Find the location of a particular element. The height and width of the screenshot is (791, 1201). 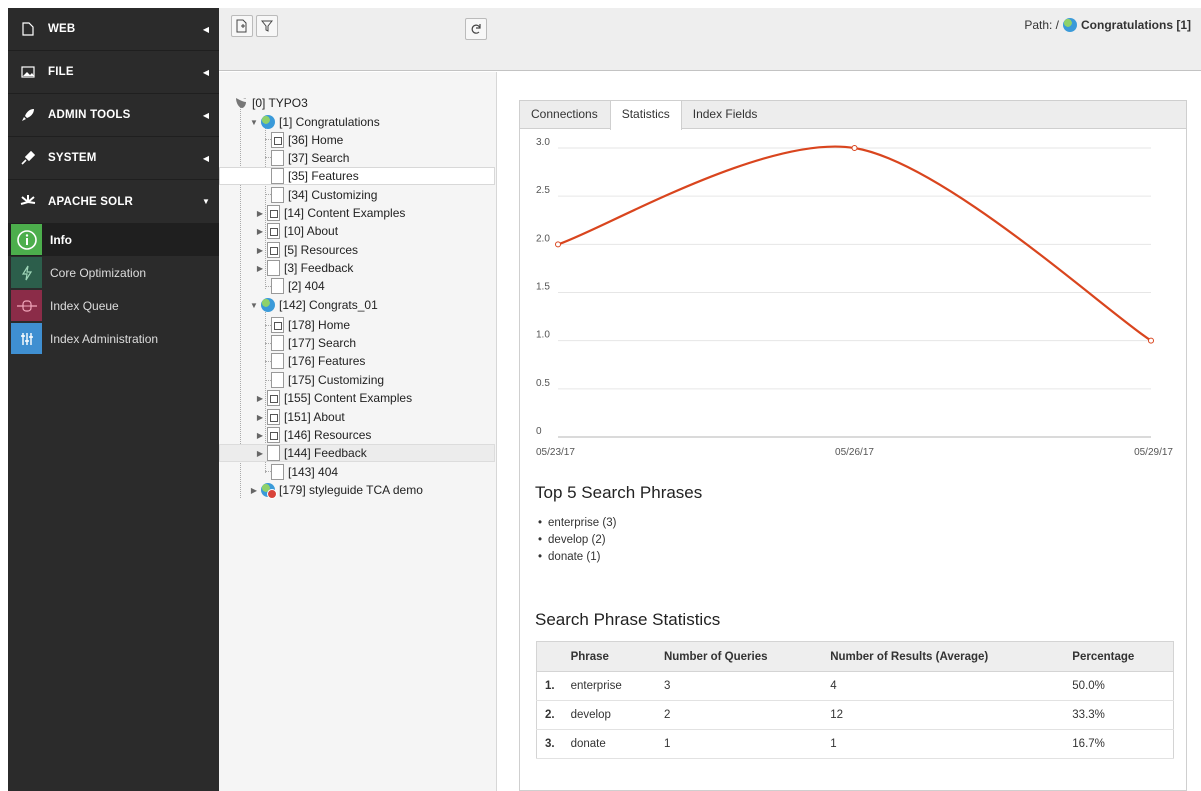

tree-node-label: [37] Search is located at coordinates (319, 158).